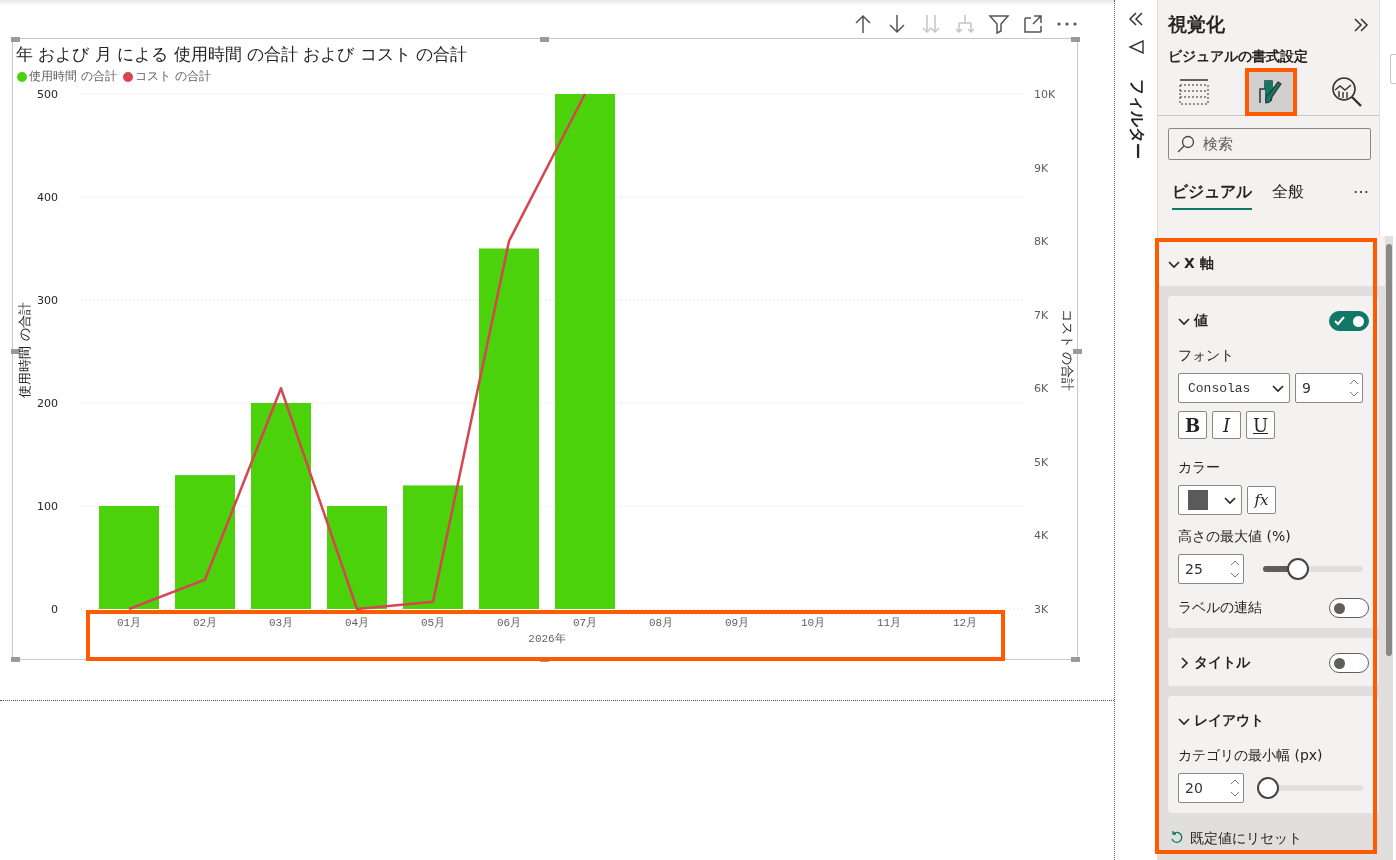  Describe the element at coordinates (433, 623) in the screenshot. I see `axis-tick-label: 05月` at that location.